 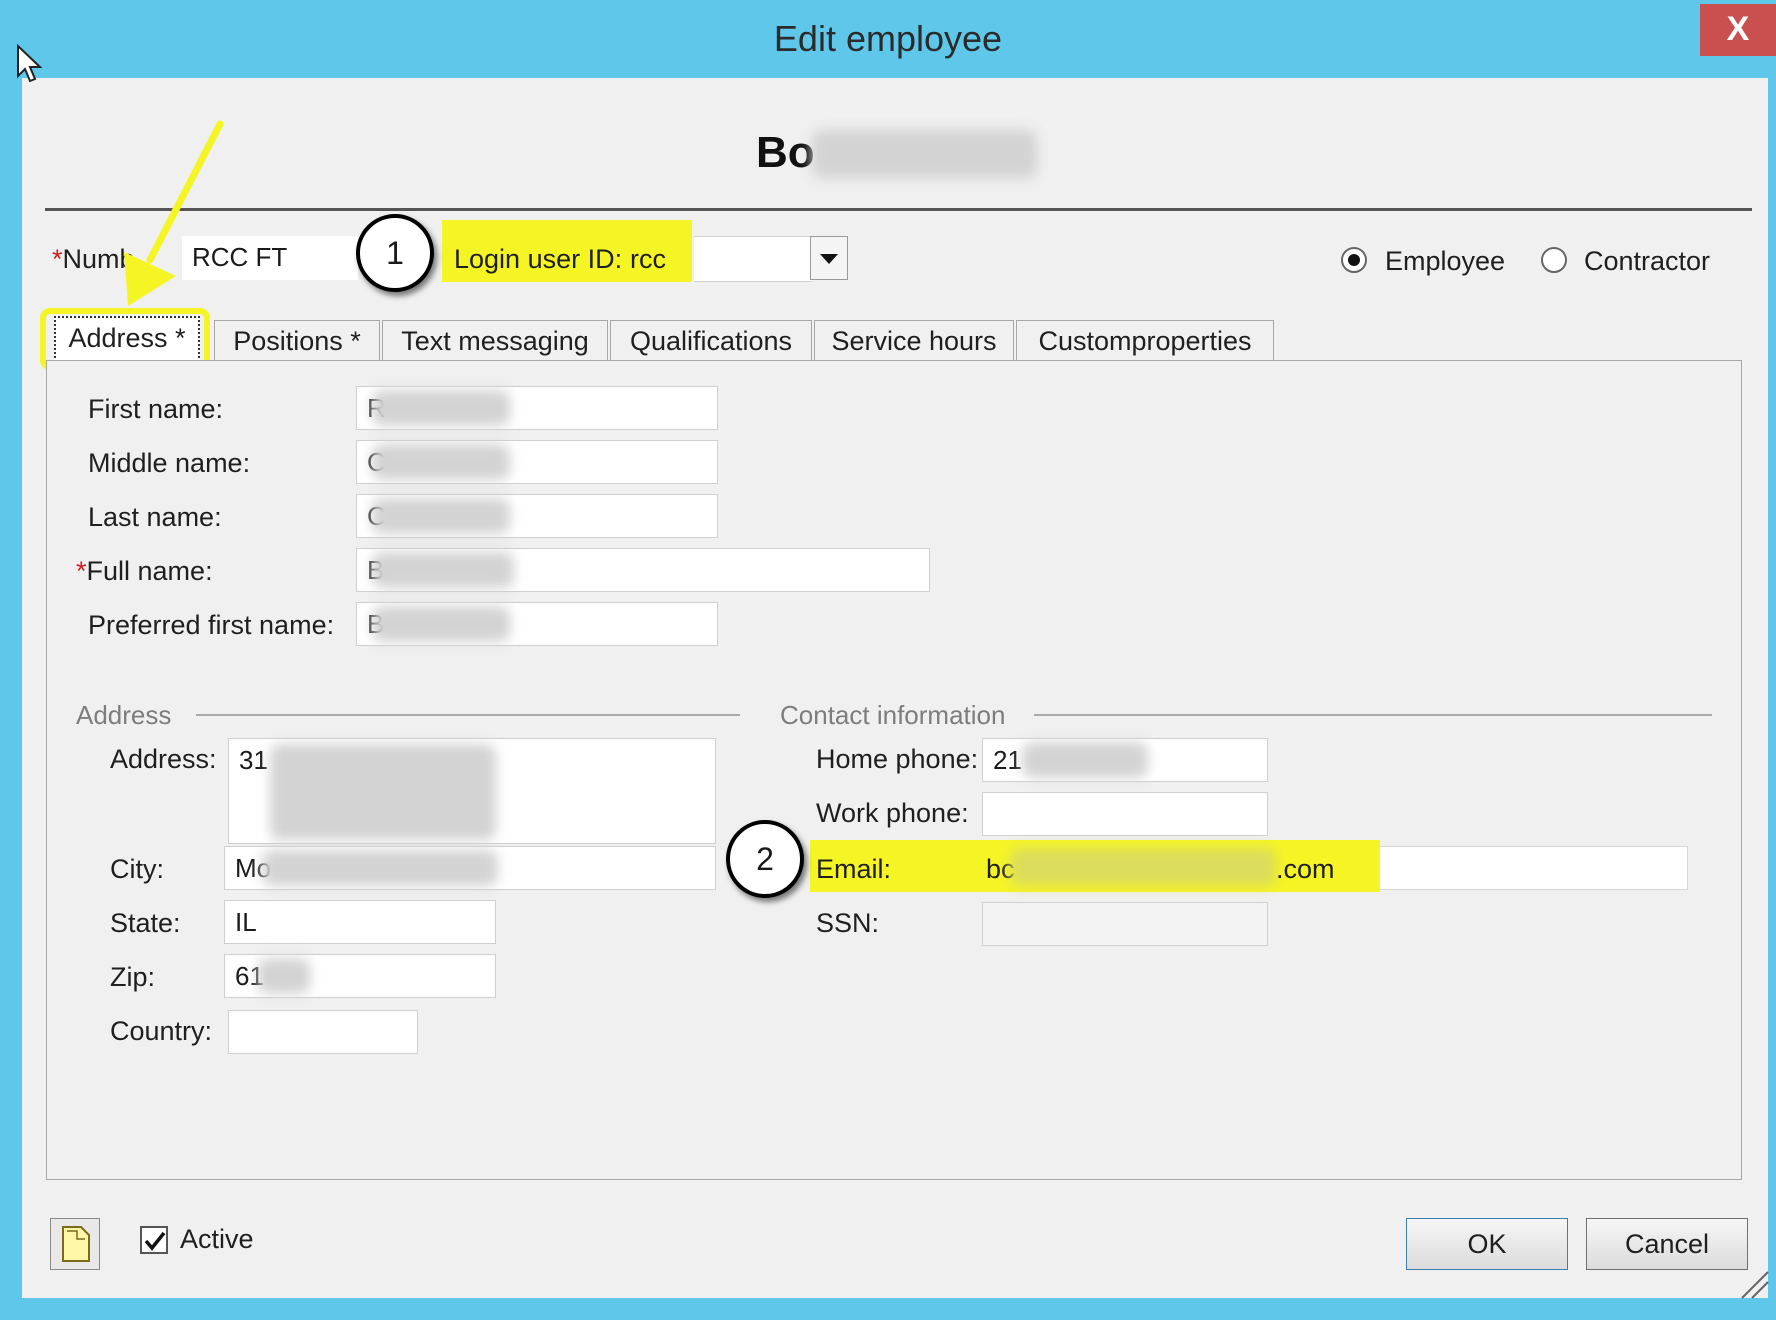 I want to click on tab-positions: Positions *, so click(x=297, y=340).